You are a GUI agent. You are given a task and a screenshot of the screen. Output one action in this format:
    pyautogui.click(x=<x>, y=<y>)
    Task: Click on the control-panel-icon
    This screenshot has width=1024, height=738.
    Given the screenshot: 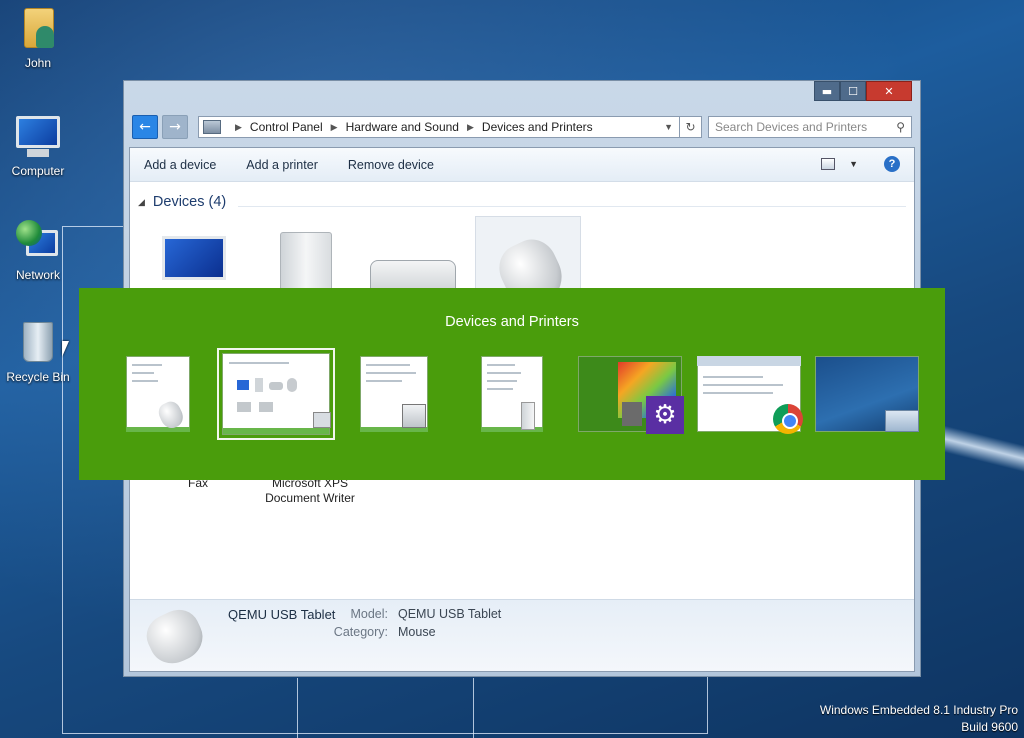 What is the action you would take?
    pyautogui.click(x=212, y=127)
    